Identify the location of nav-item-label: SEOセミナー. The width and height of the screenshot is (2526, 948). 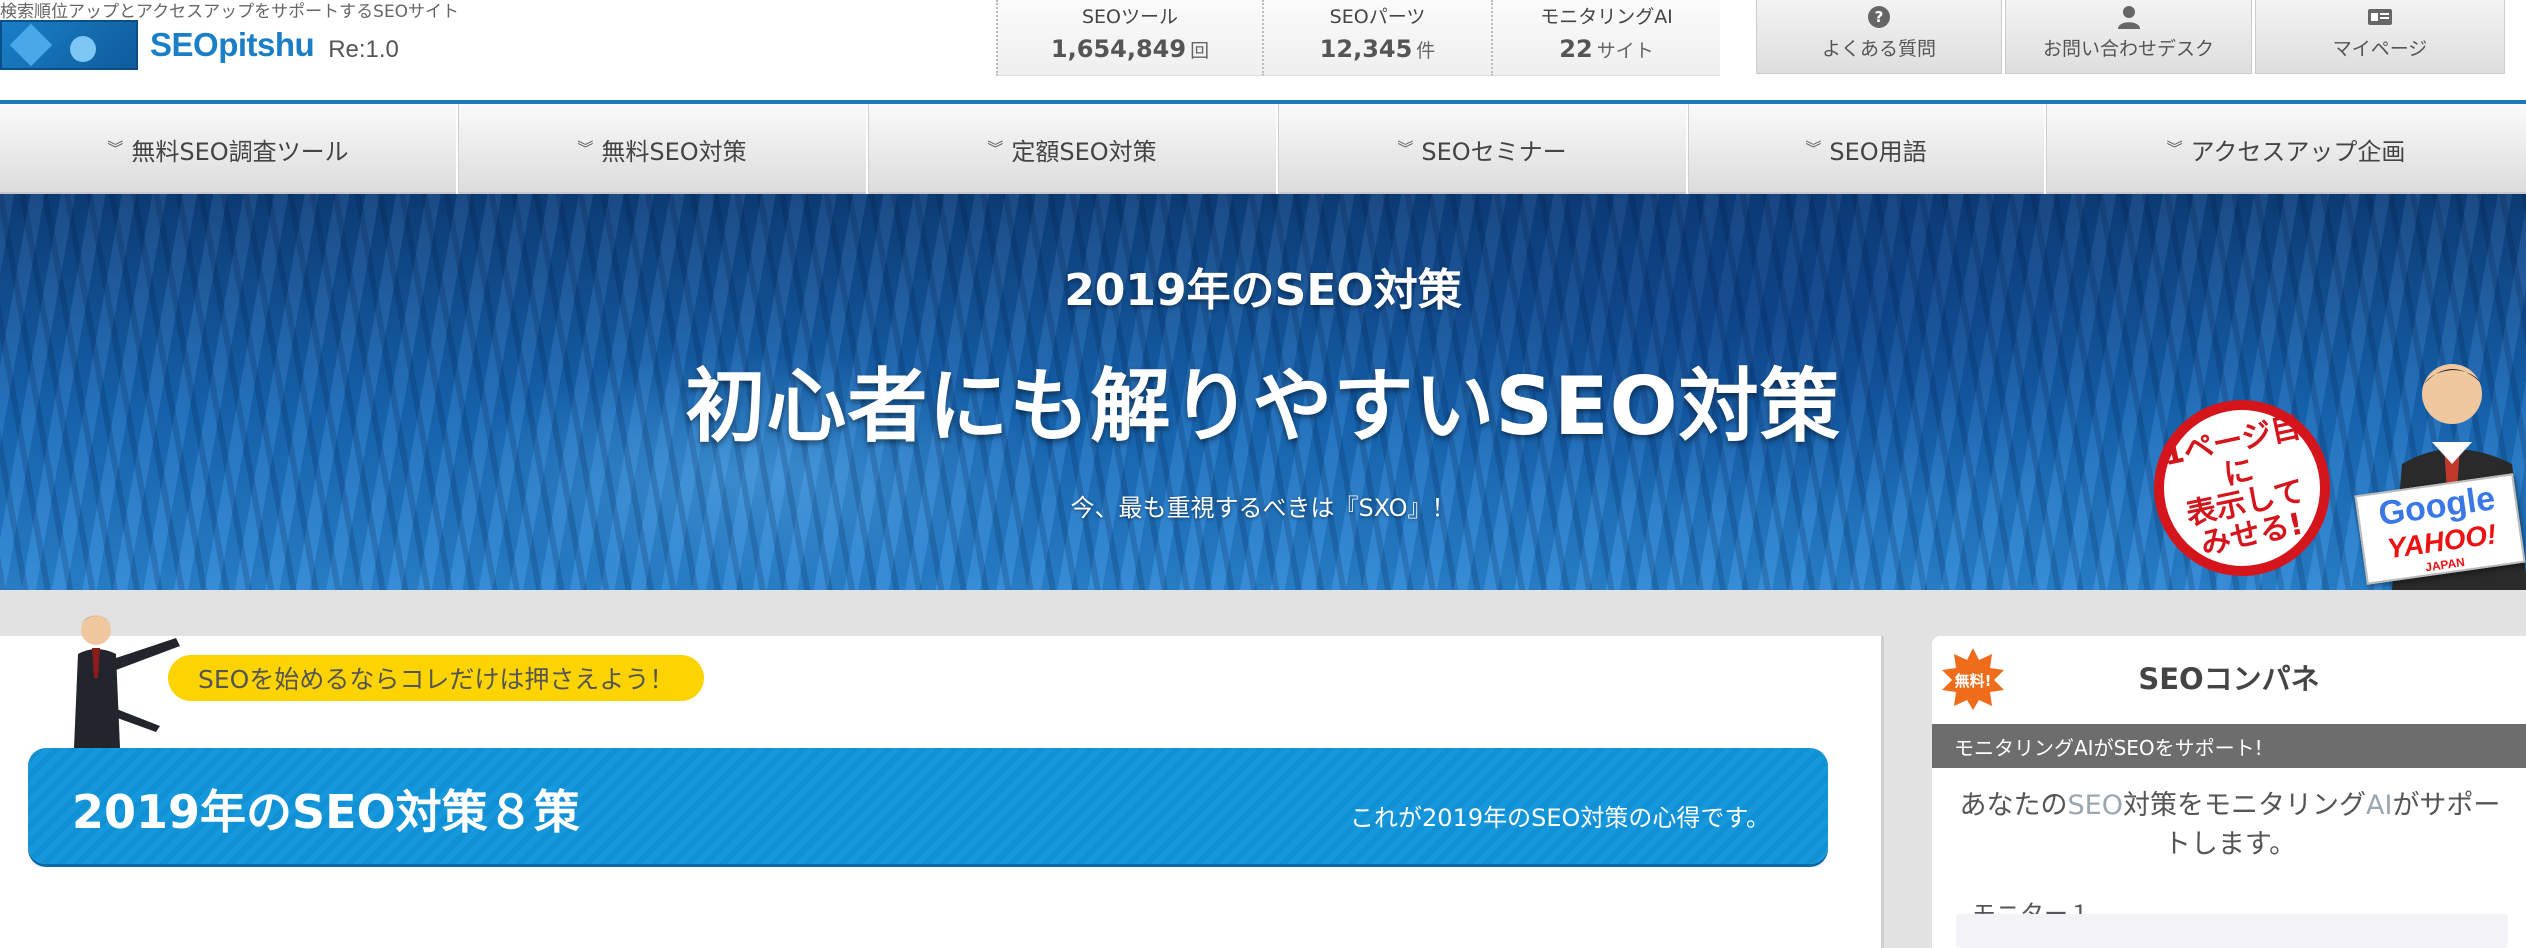
(1494, 151).